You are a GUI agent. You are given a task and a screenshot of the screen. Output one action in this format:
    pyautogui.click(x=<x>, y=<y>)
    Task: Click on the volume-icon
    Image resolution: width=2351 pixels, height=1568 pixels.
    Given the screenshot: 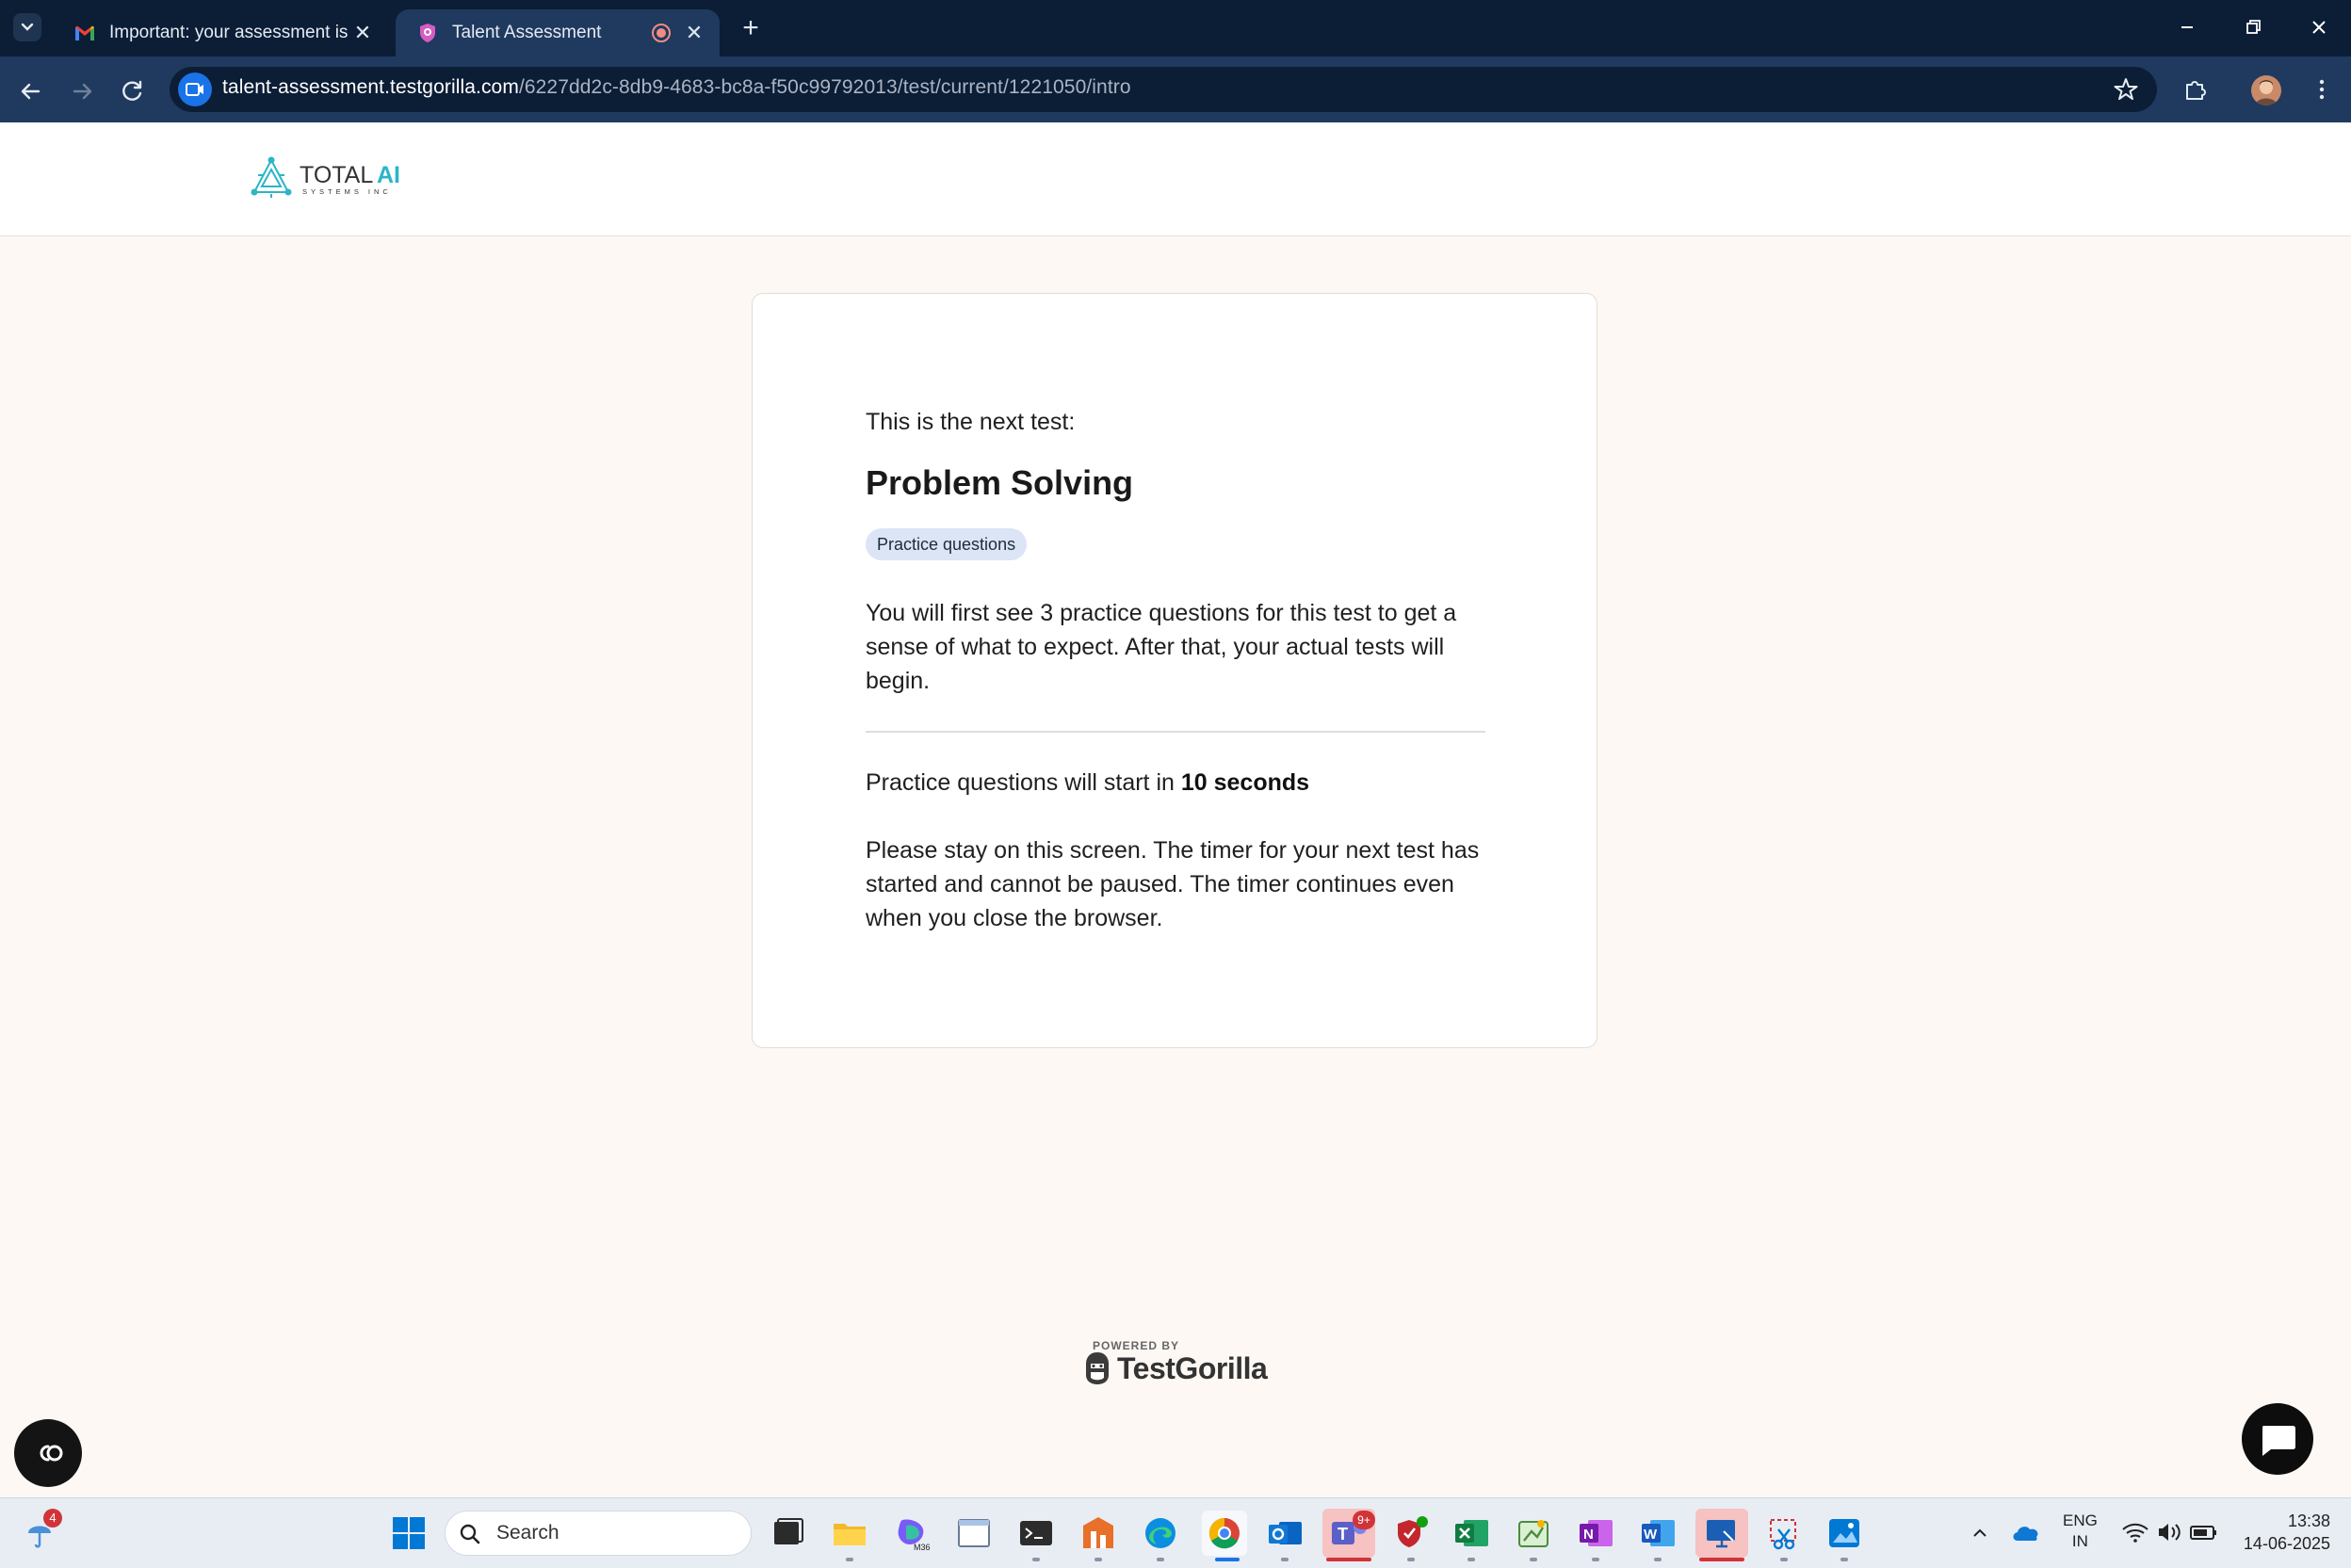 What is the action you would take?
    pyautogui.click(x=2170, y=1532)
    